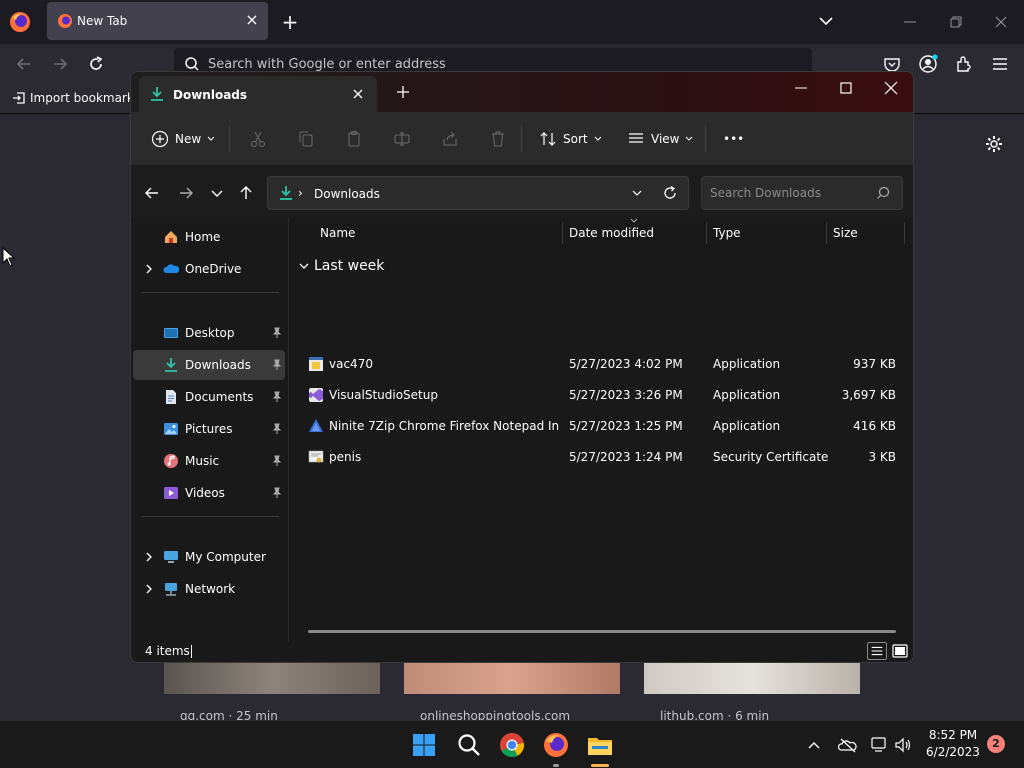 The height and width of the screenshot is (768, 1024). What do you see at coordinates (556, 745) in the screenshot?
I see `firefox-icon` at bounding box center [556, 745].